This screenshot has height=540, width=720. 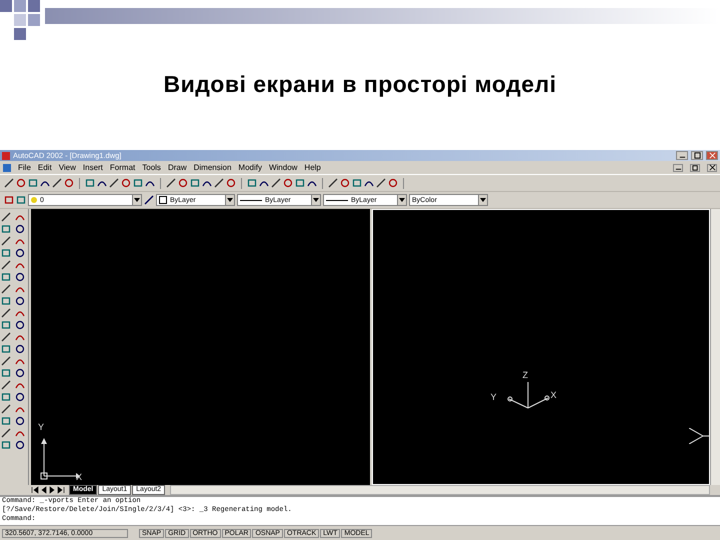 What do you see at coordinates (312, 167) in the screenshot?
I see `menu-item: Help` at bounding box center [312, 167].